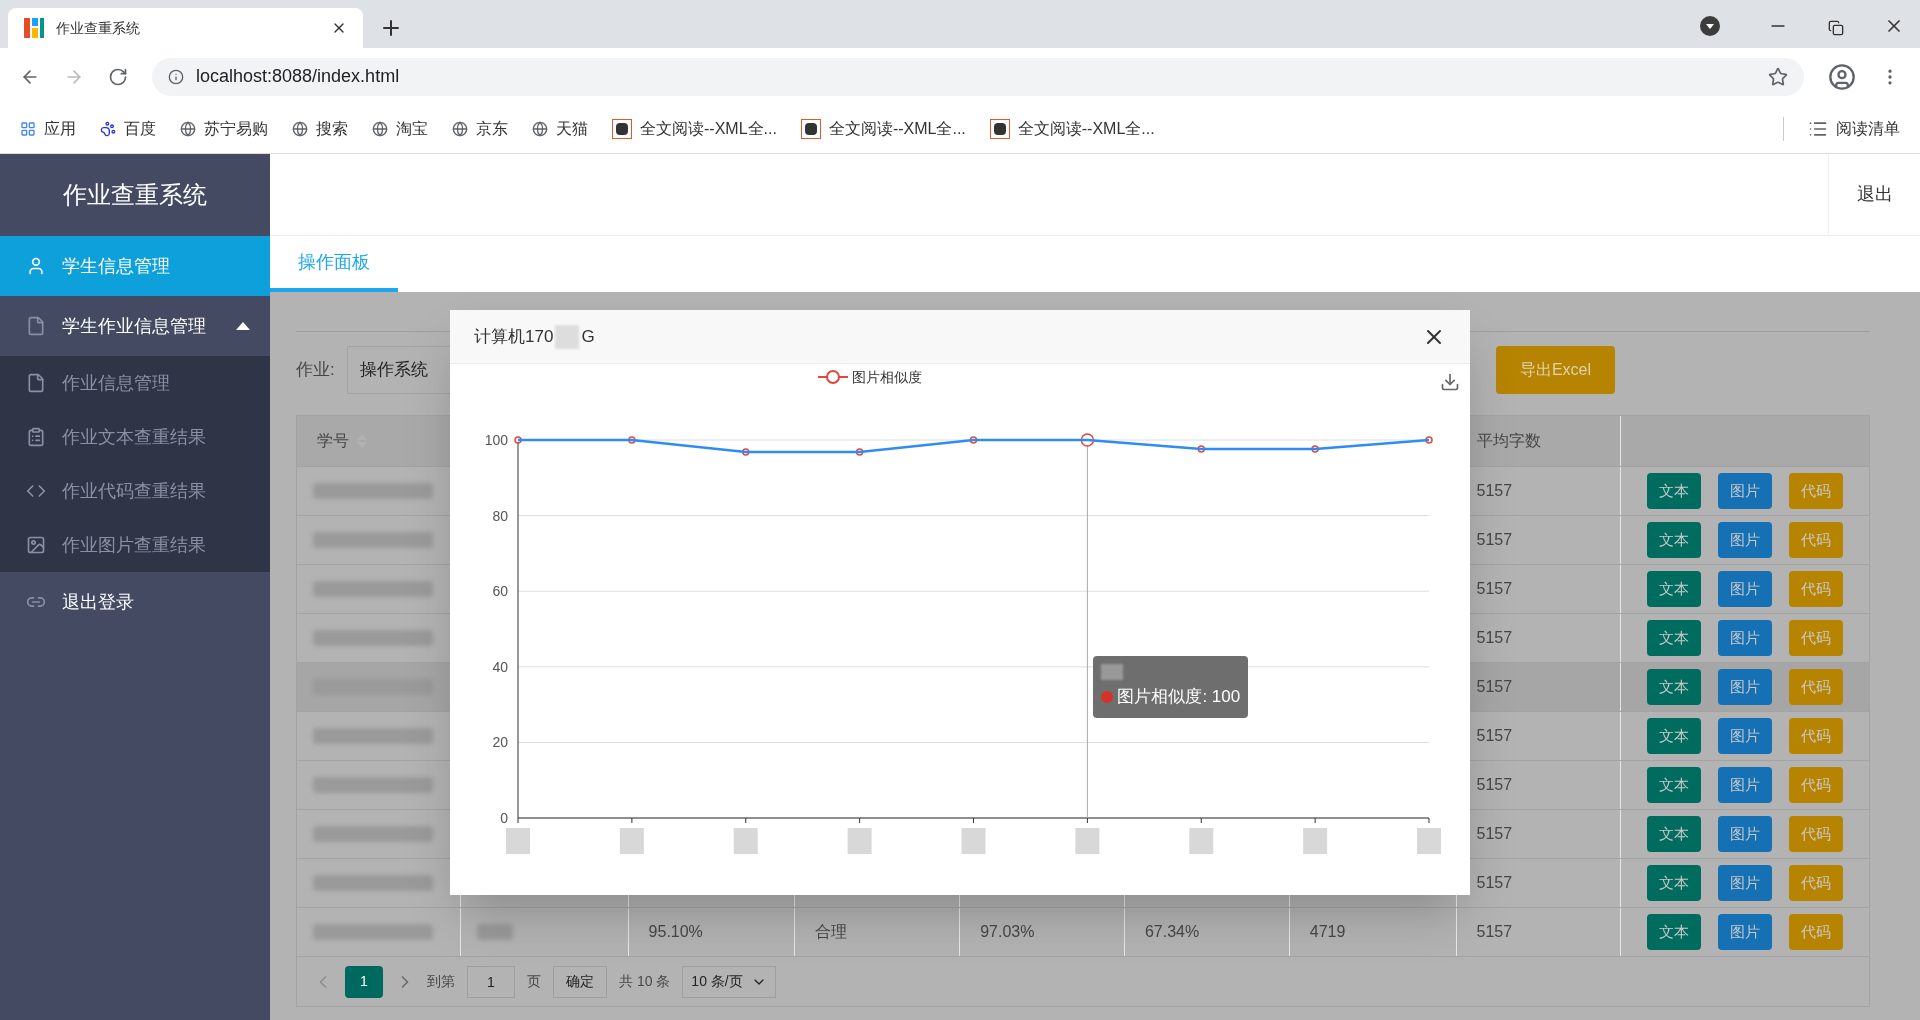  I want to click on sidebar-item: 作业文本查重结果, so click(135, 437).